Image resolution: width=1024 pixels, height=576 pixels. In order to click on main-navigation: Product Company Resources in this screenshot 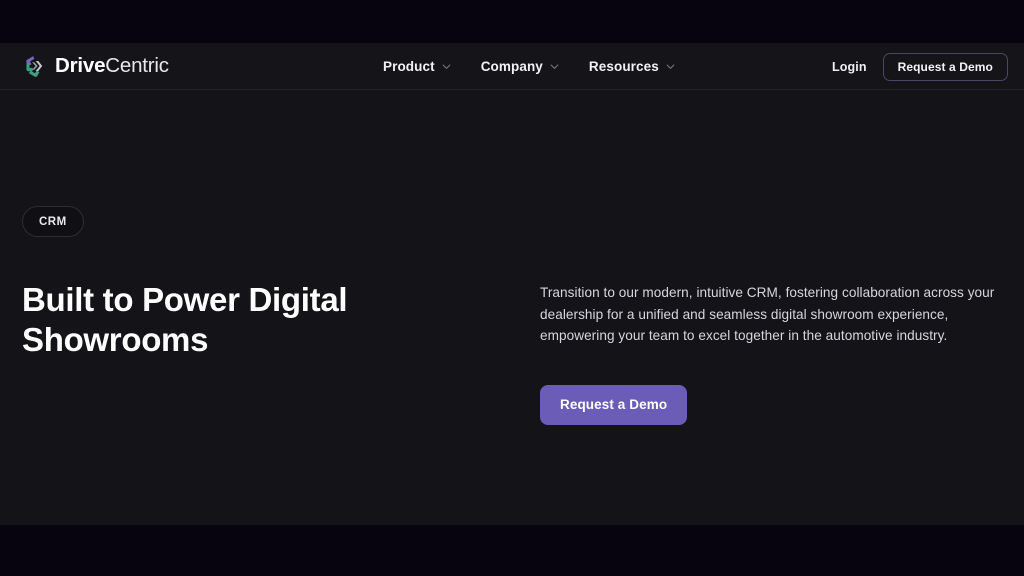, I will do `click(529, 66)`.